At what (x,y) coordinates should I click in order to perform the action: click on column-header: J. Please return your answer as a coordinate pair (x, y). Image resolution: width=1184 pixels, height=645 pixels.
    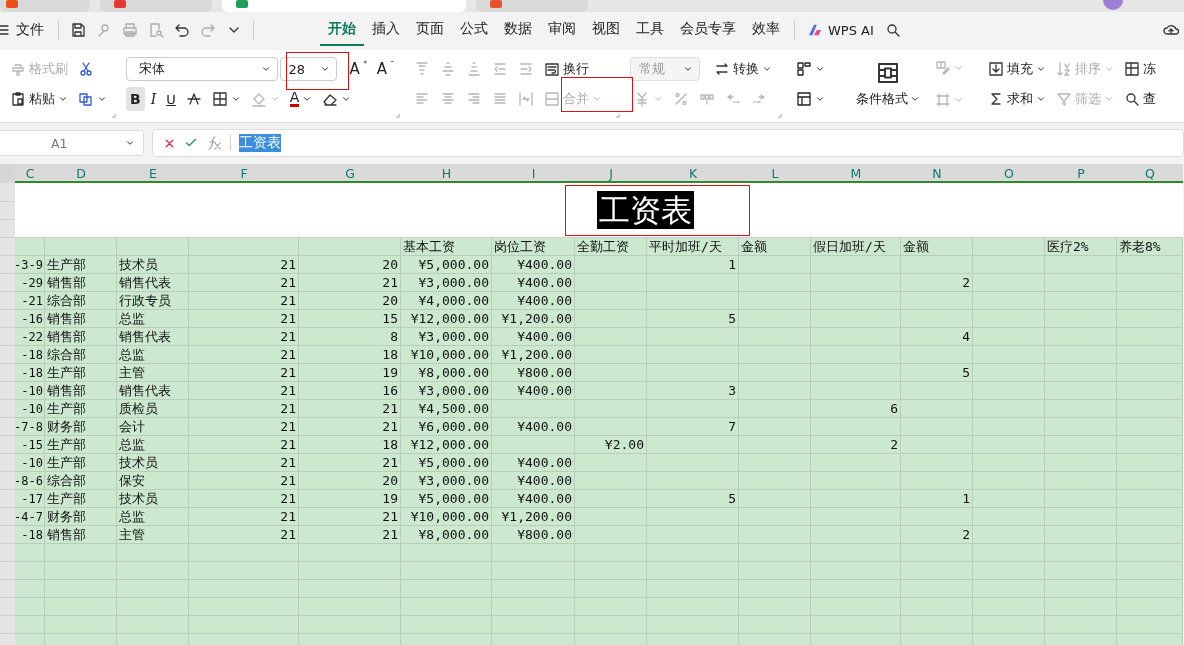
    Looking at the image, I should click on (611, 173).